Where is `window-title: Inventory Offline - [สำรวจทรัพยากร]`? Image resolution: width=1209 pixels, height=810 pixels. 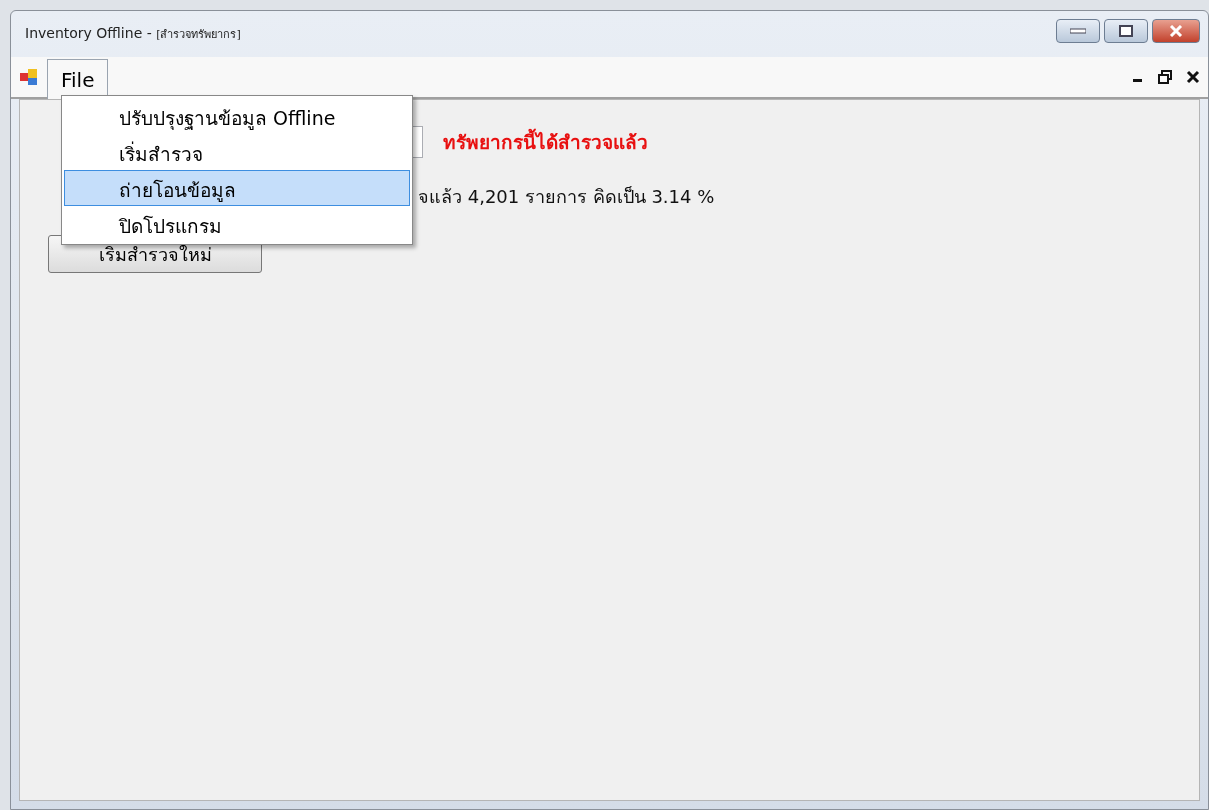
window-title: Inventory Offline - [สำรวจทรัพยากร] is located at coordinates (133, 34).